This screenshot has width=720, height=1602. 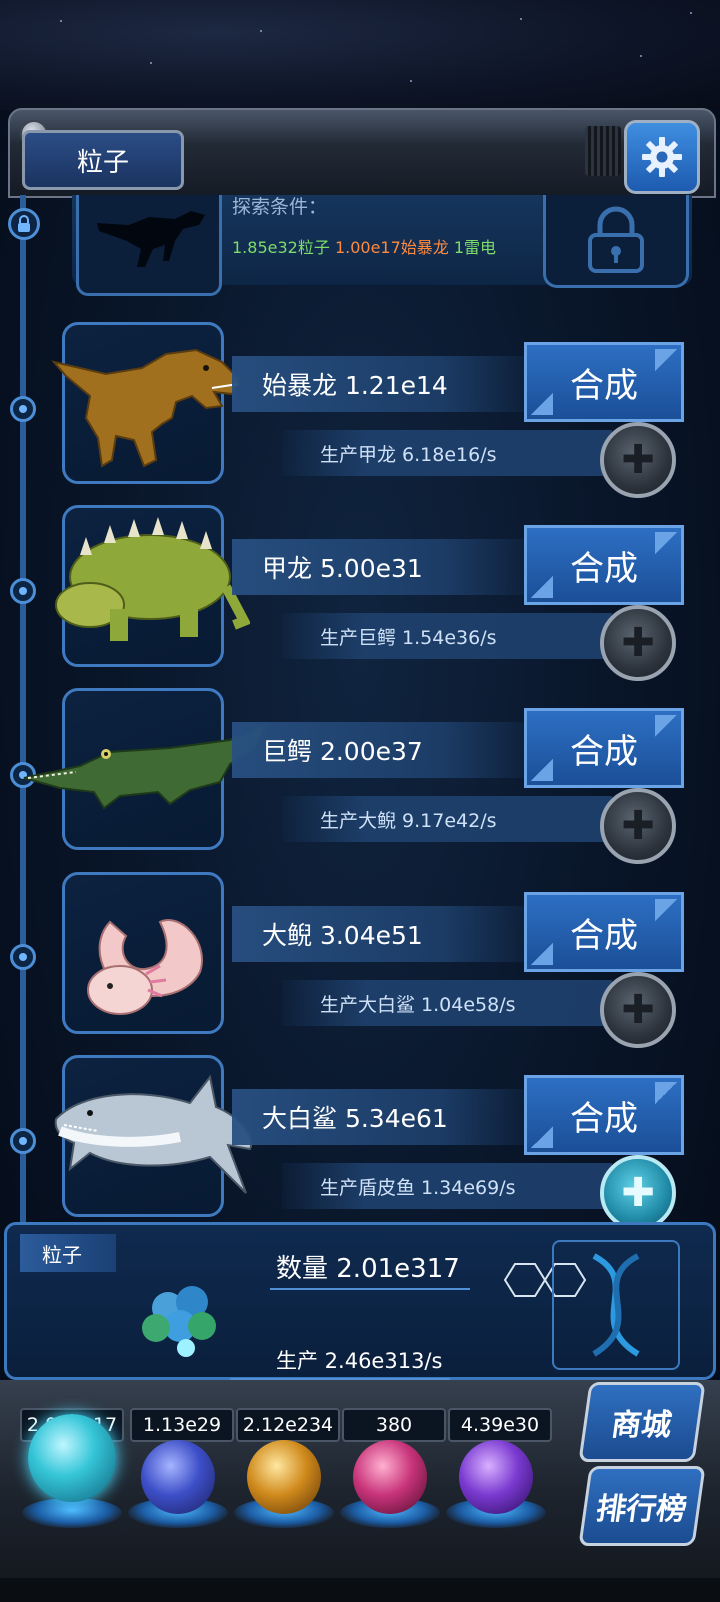 What do you see at coordinates (360, 55) in the screenshot?
I see `space-background` at bounding box center [360, 55].